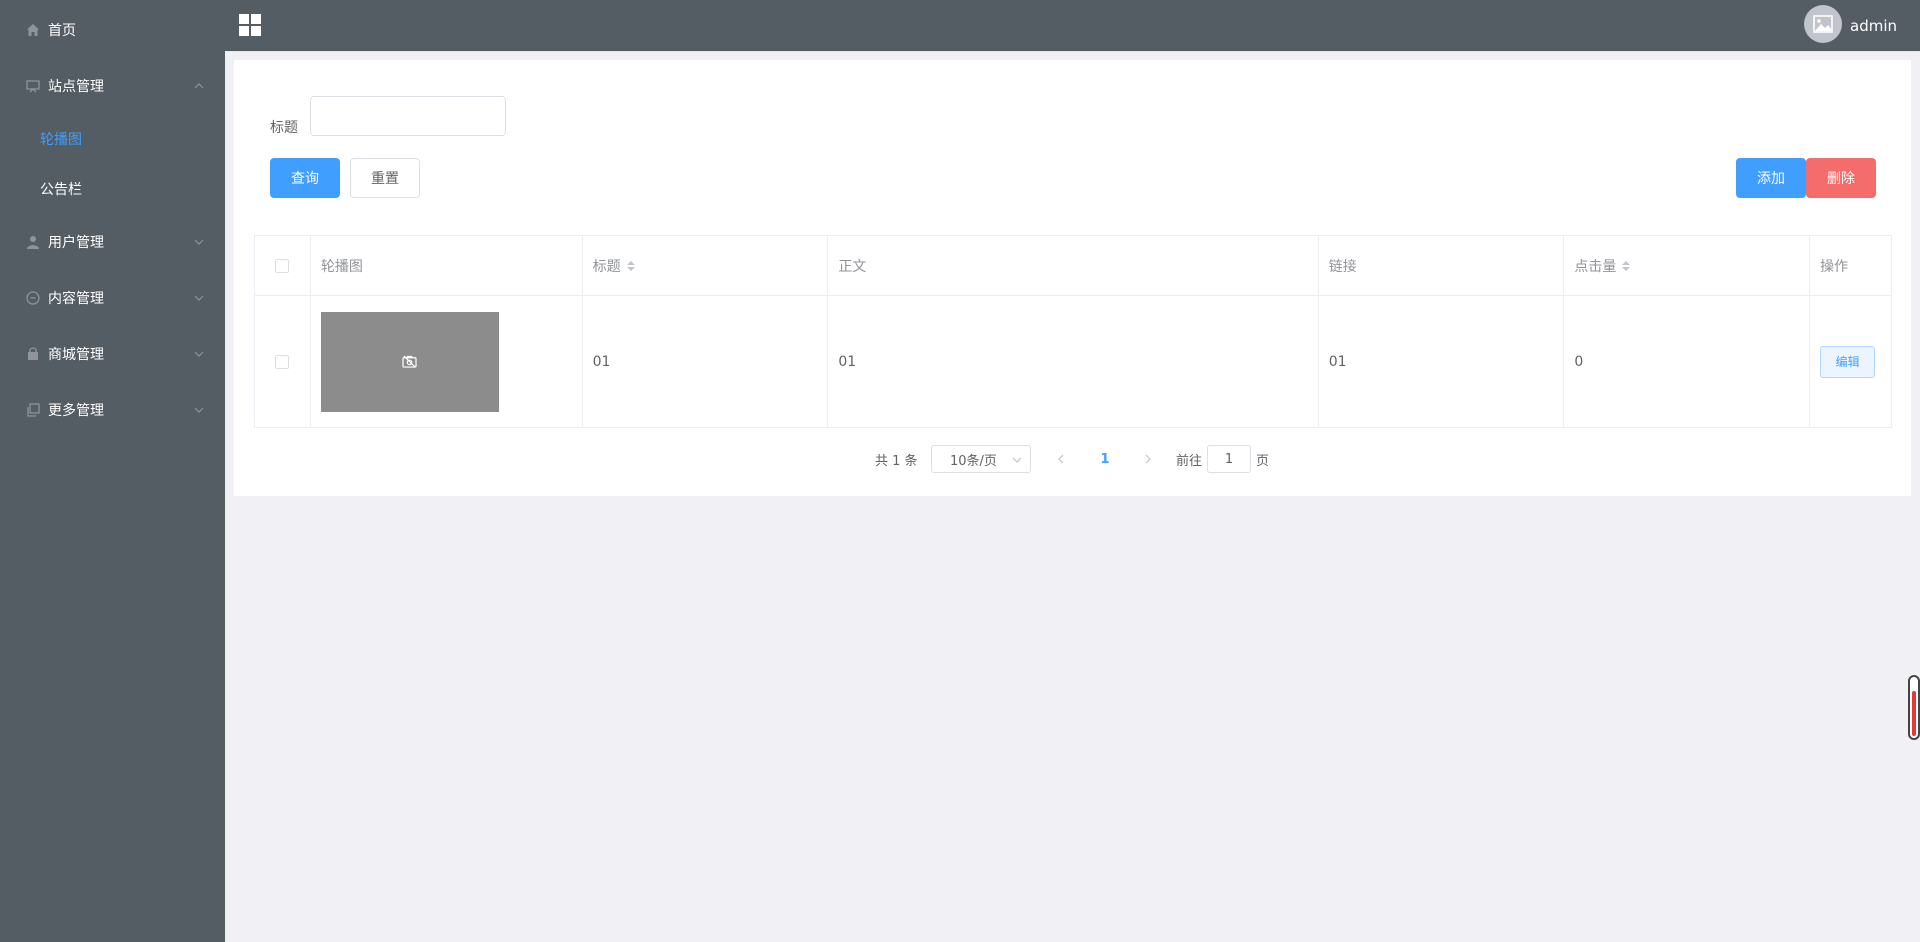 This screenshot has width=1920, height=942. What do you see at coordinates (33, 242) in the screenshot?
I see `user-icon` at bounding box center [33, 242].